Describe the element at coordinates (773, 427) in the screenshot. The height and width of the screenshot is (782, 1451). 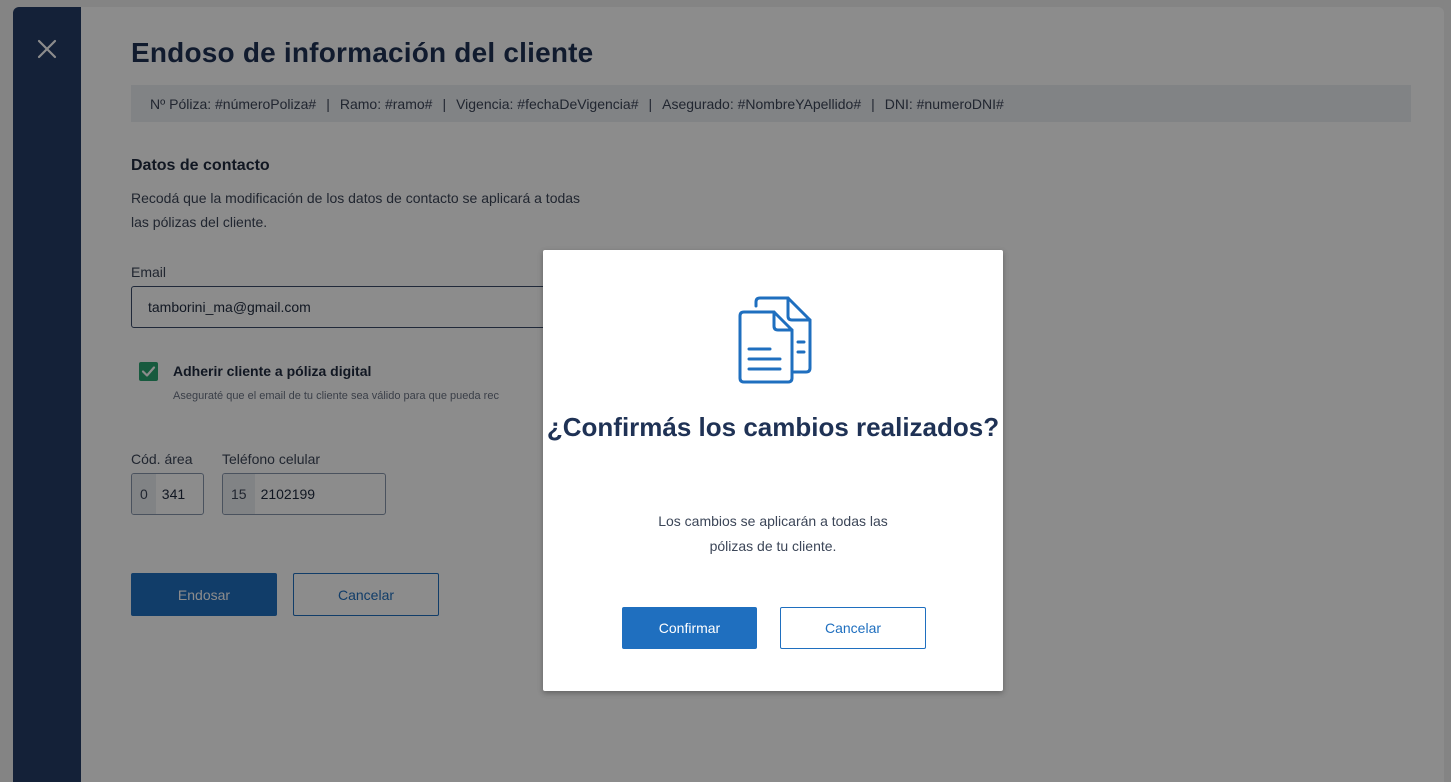
I see `dialog-title: ¿Confirmás los cambios realizados?` at that location.